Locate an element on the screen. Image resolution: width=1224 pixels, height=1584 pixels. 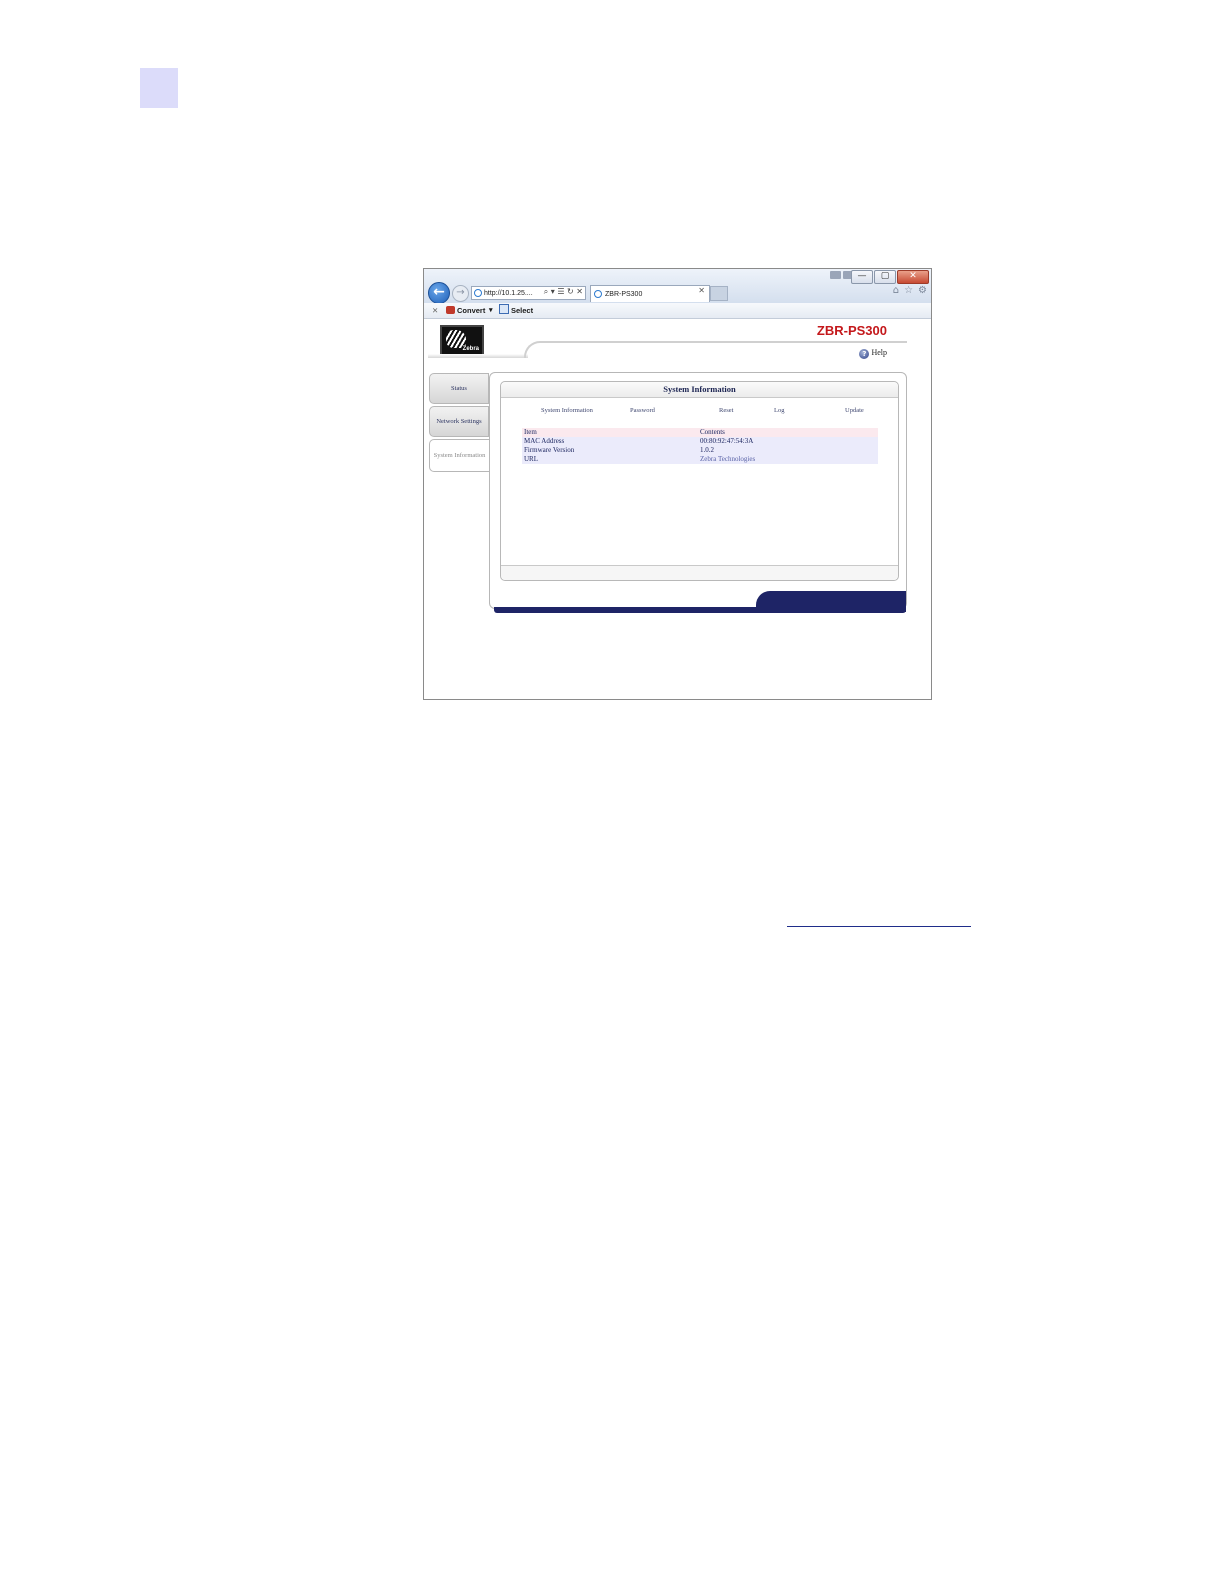
maximize-button: ▢ is located at coordinates (885, 277).